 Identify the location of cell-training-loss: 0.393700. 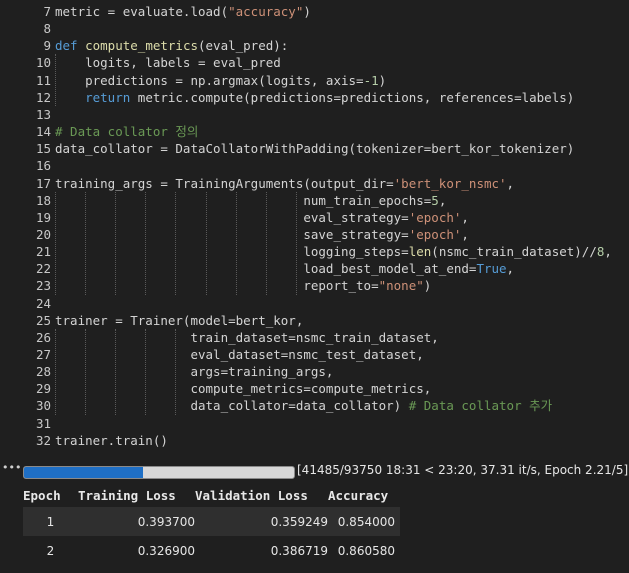
(136, 521).